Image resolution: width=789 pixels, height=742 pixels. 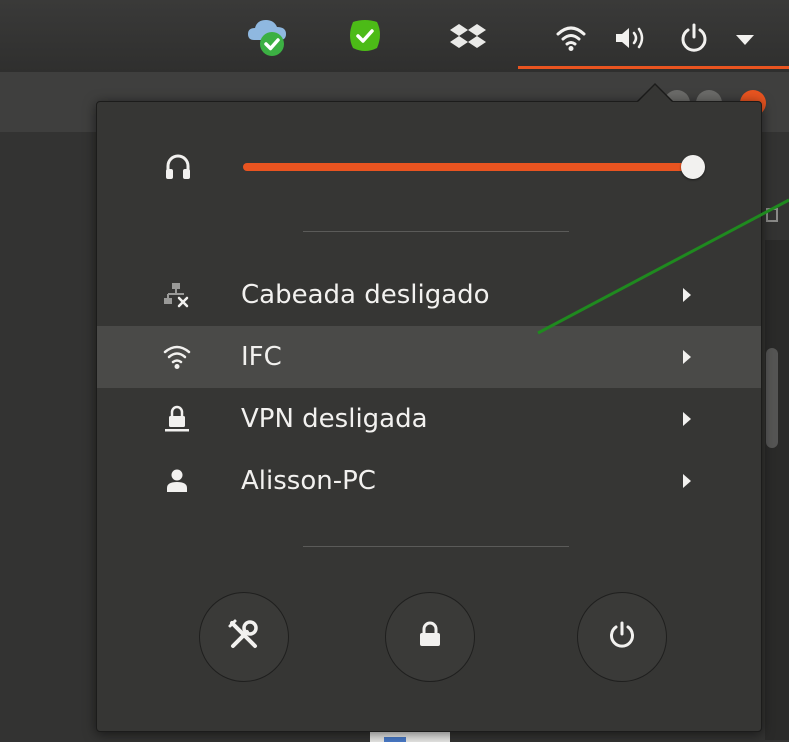 What do you see at coordinates (178, 167) in the screenshot?
I see `headphones-icon` at bounding box center [178, 167].